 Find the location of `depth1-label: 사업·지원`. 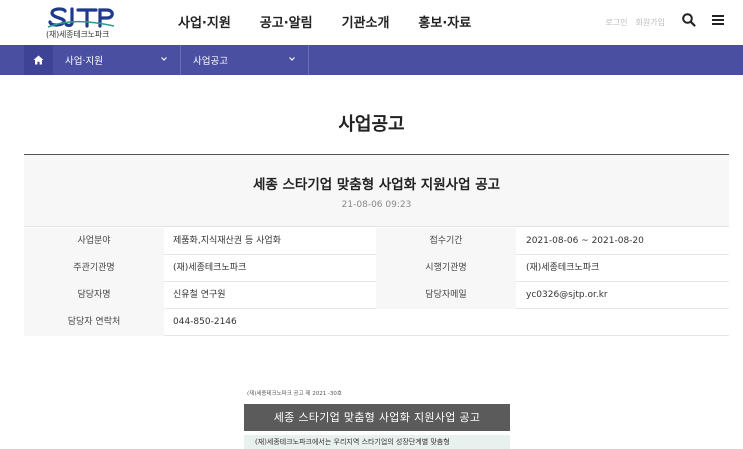

depth1-label: 사업·지원 is located at coordinates (84, 61).